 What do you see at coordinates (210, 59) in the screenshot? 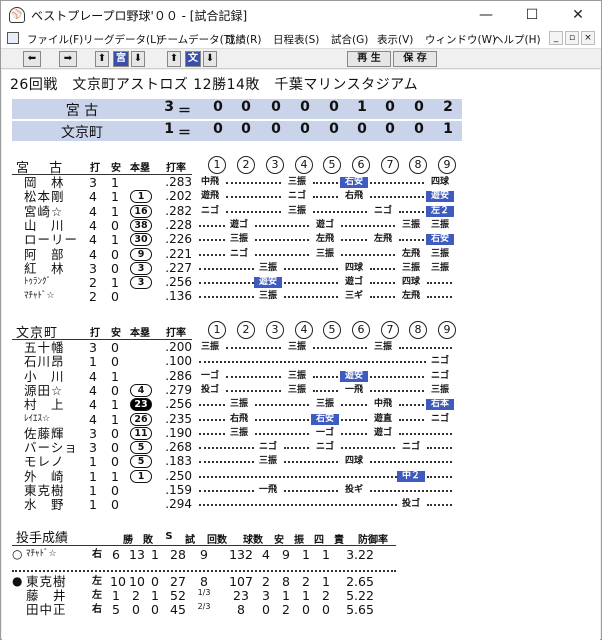
I see `bunkyo-down-button: ⬇` at bounding box center [210, 59].